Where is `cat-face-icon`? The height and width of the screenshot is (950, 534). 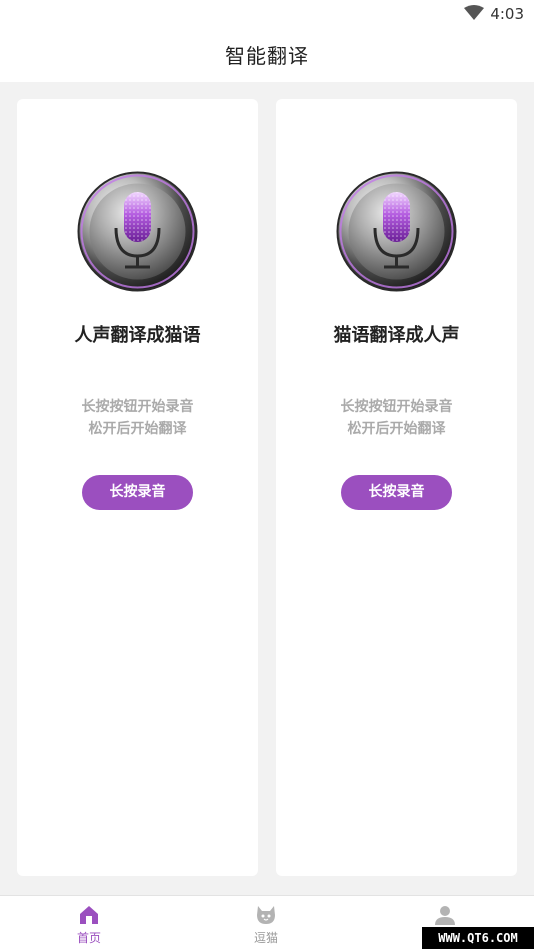
cat-face-icon is located at coordinates (266, 915).